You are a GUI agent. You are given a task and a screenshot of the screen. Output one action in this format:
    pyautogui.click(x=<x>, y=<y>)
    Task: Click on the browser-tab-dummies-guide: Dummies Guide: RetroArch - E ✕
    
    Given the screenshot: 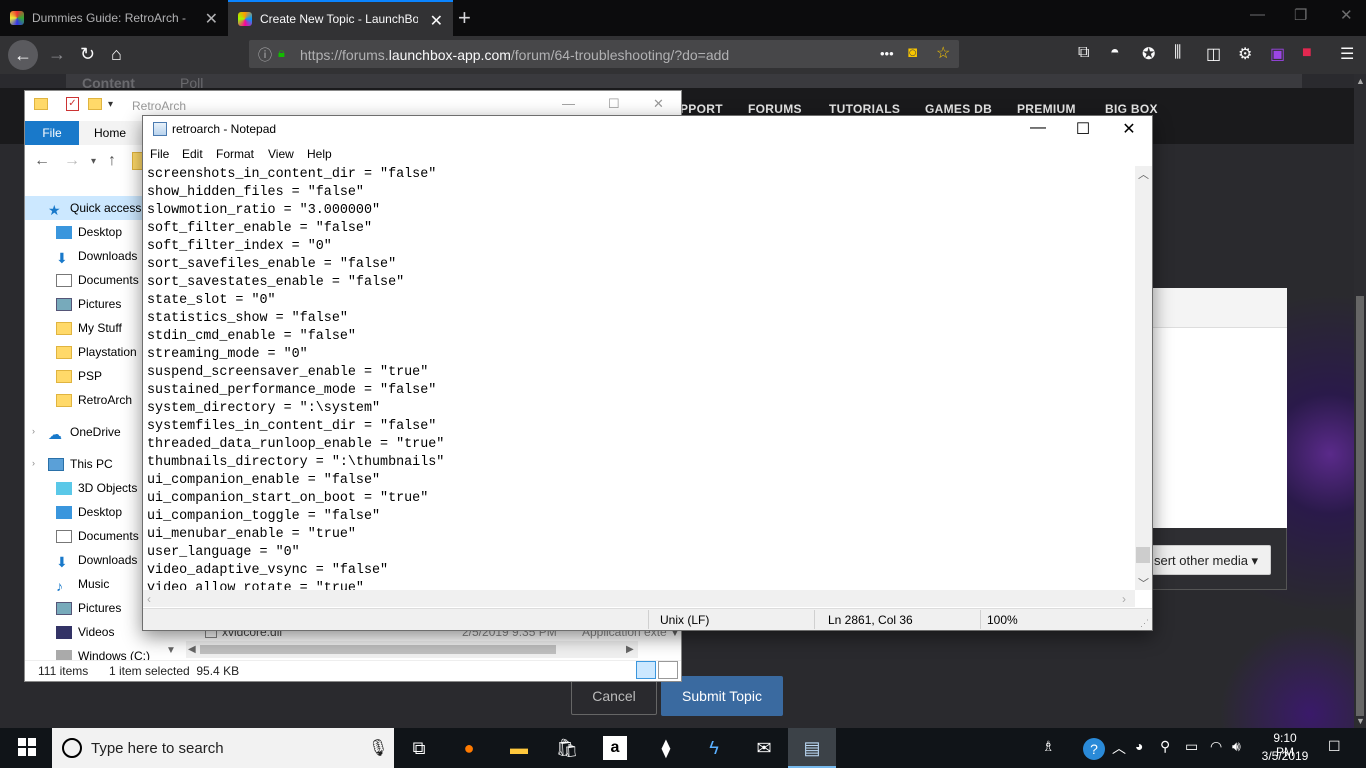 What is the action you would take?
    pyautogui.click(x=114, y=18)
    